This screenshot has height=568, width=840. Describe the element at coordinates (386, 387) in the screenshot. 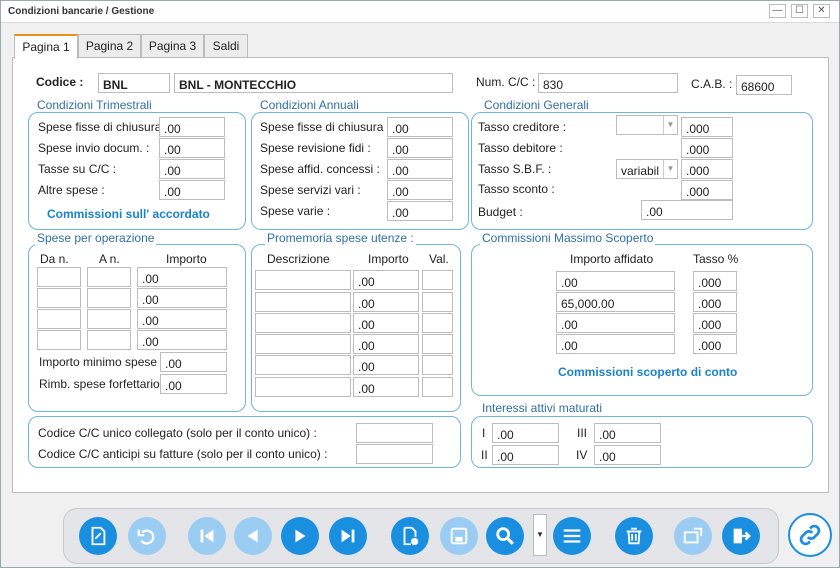

I see `promemoria-importo-input-6: .00` at that location.